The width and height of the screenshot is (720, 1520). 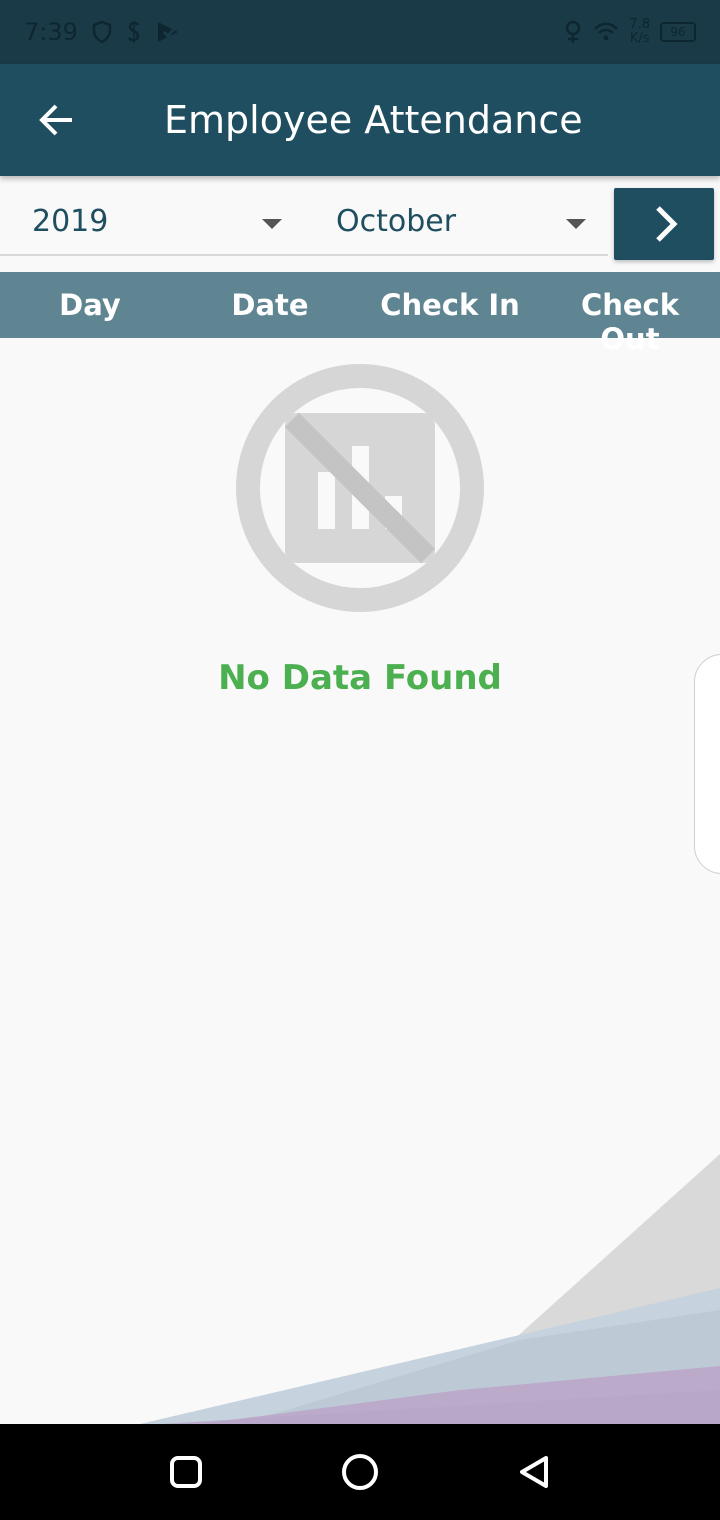 What do you see at coordinates (430, 1289) in the screenshot?
I see `decorative-background` at bounding box center [430, 1289].